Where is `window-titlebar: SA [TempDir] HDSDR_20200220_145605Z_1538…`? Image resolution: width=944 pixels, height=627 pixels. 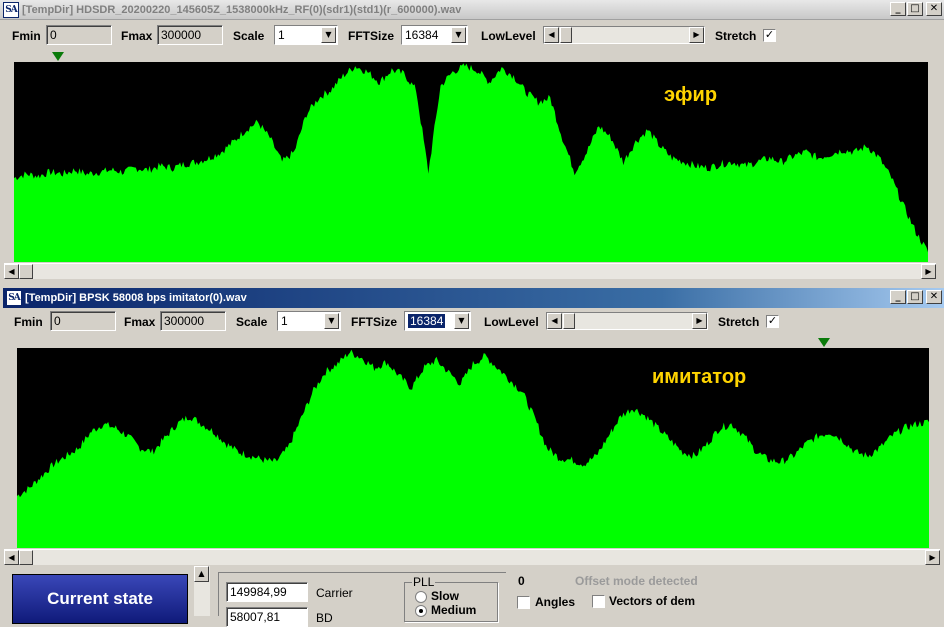 window-titlebar: SA [TempDir] HDSDR_20200220_145605Z_1538… is located at coordinates (472, 10).